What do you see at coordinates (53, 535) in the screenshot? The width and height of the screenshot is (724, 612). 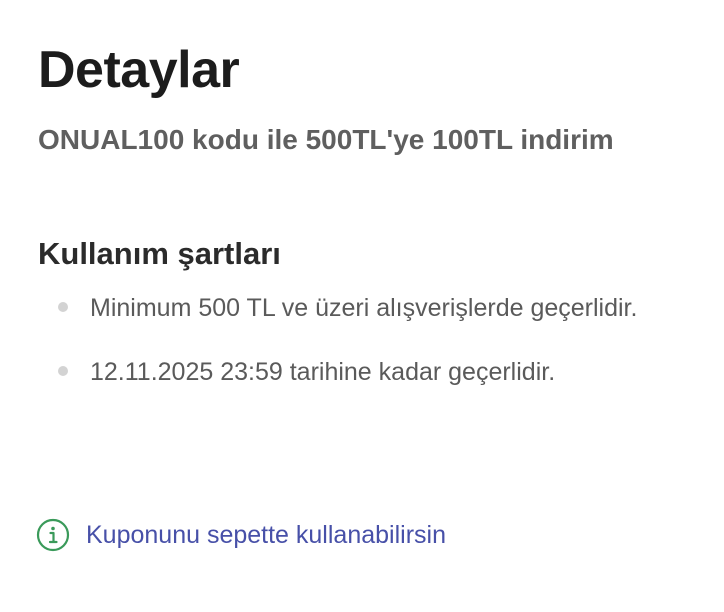 I see `info-circle-icon` at bounding box center [53, 535].